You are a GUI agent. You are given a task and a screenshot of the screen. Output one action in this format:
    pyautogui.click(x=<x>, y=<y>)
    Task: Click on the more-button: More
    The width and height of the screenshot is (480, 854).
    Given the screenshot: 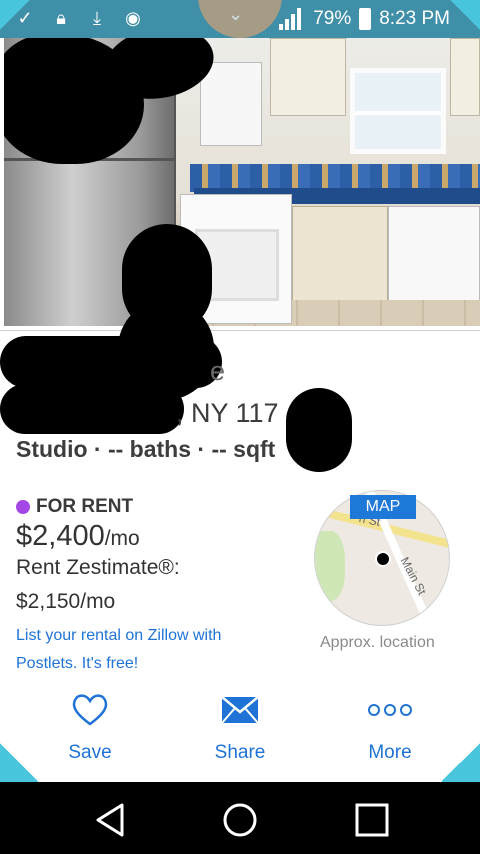 What is the action you would take?
    pyautogui.click(x=390, y=728)
    